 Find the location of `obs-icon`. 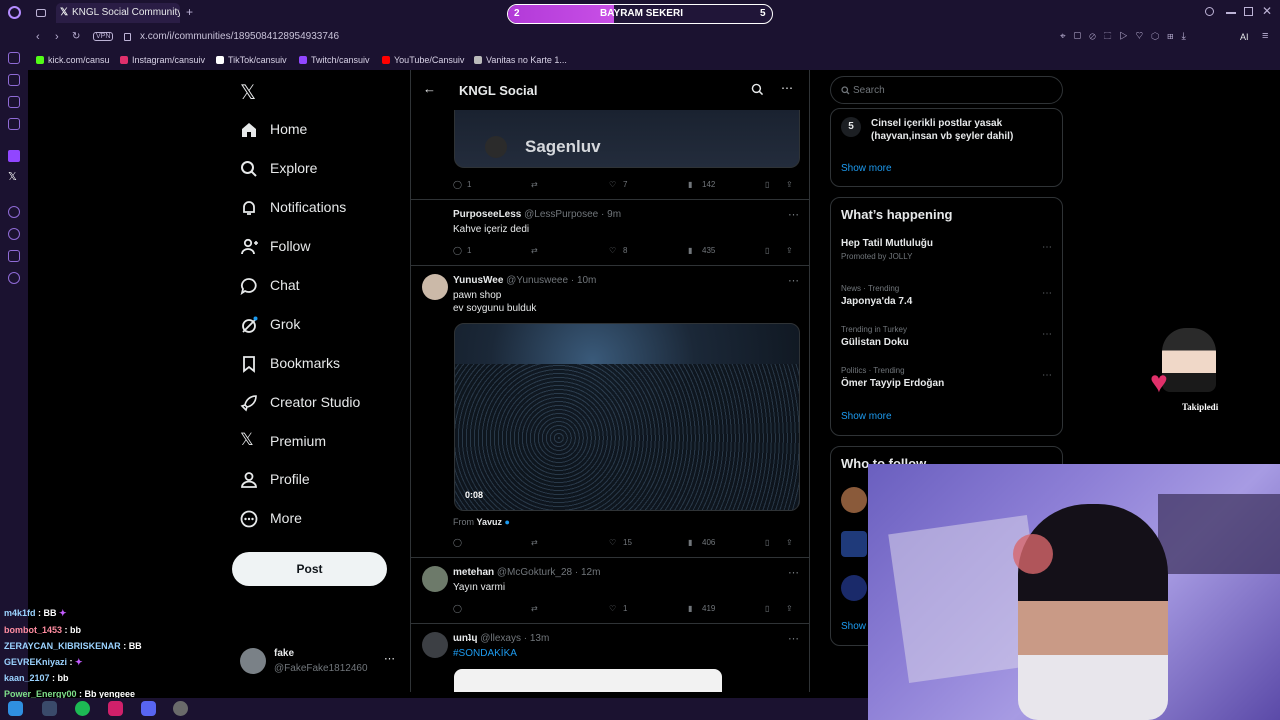

obs-icon is located at coordinates (180, 708).